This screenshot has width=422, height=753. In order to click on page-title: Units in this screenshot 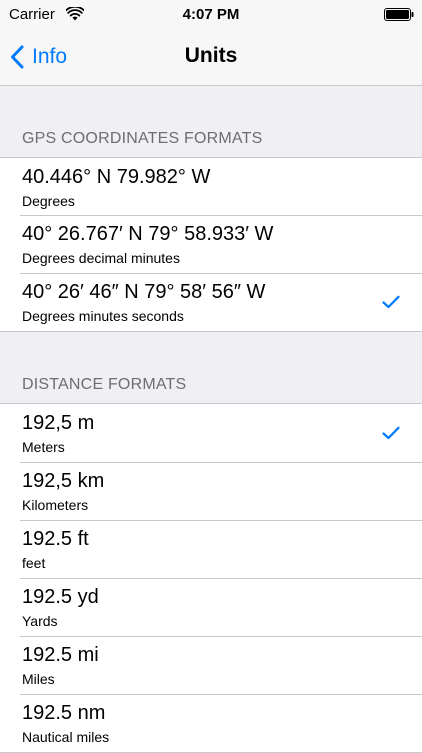, I will do `click(211, 55)`.